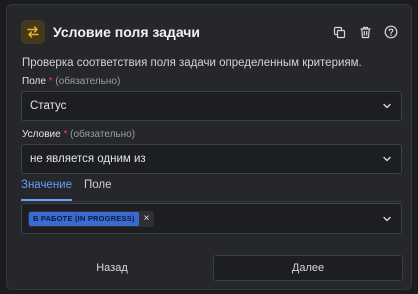 The image size is (418, 294). What do you see at coordinates (48, 106) in the screenshot?
I see `field-select-value: Статус` at bounding box center [48, 106].